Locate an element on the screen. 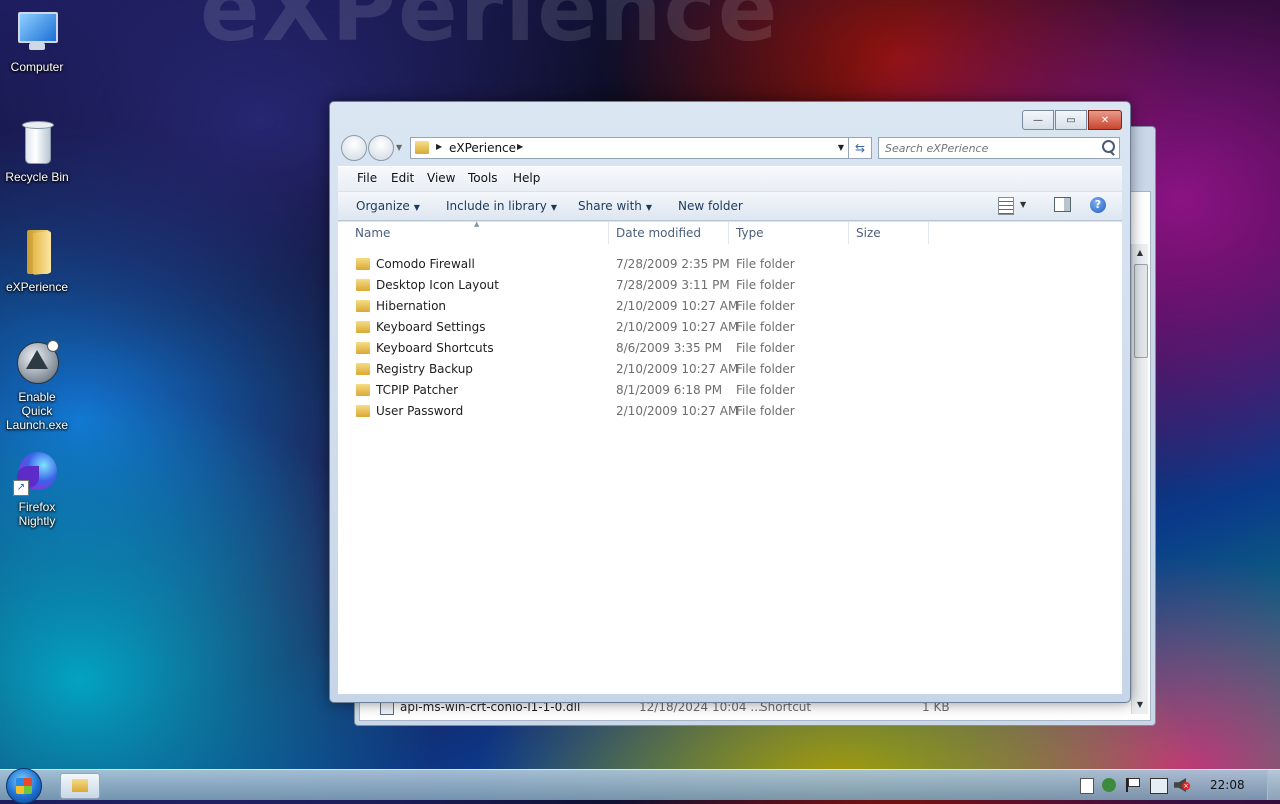 The image size is (1280, 804). share-with-button: Share with ▼ is located at coordinates (615, 206).